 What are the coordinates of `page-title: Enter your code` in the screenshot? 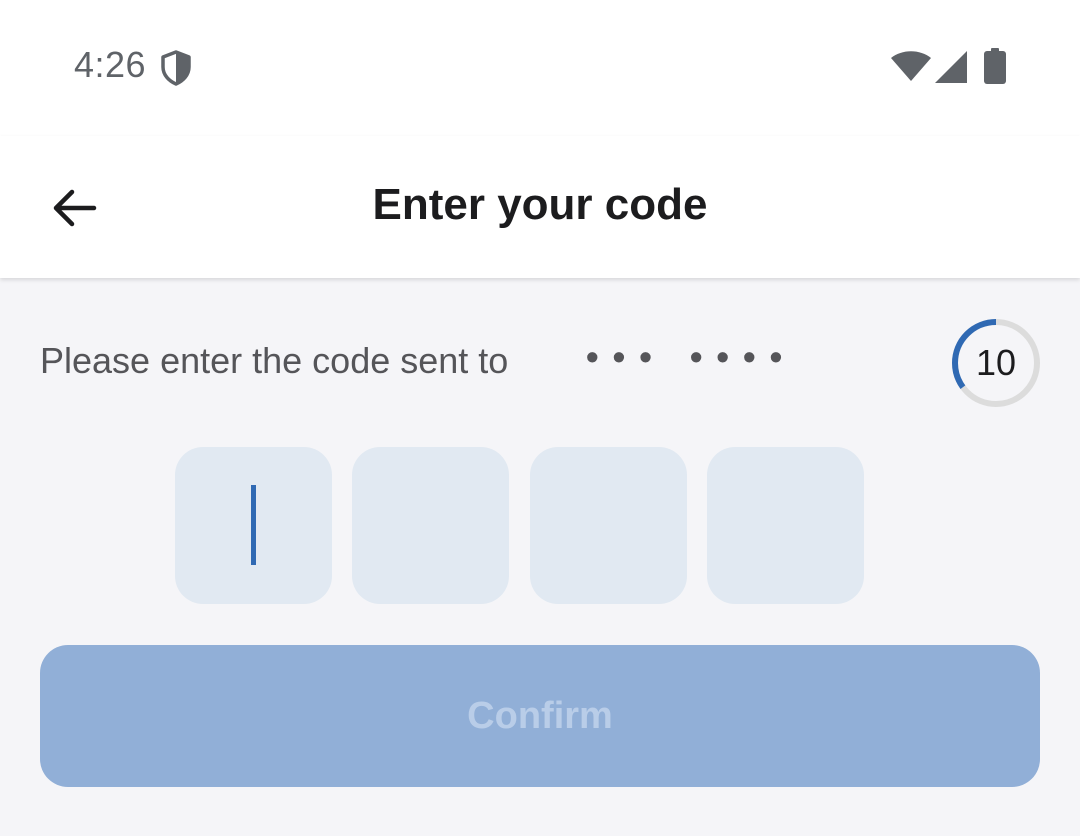 It's located at (540, 204).